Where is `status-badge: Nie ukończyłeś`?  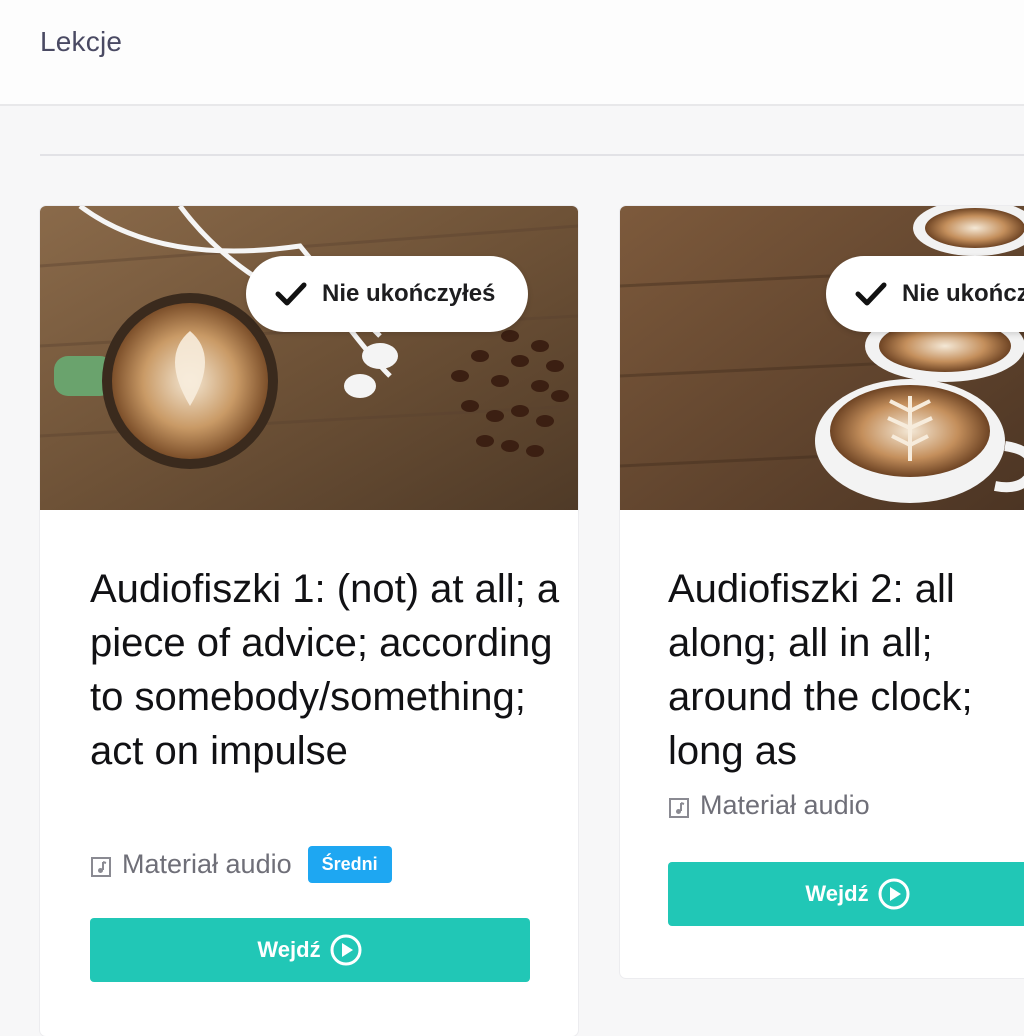
status-badge: Nie ukończyłeś is located at coordinates (387, 294).